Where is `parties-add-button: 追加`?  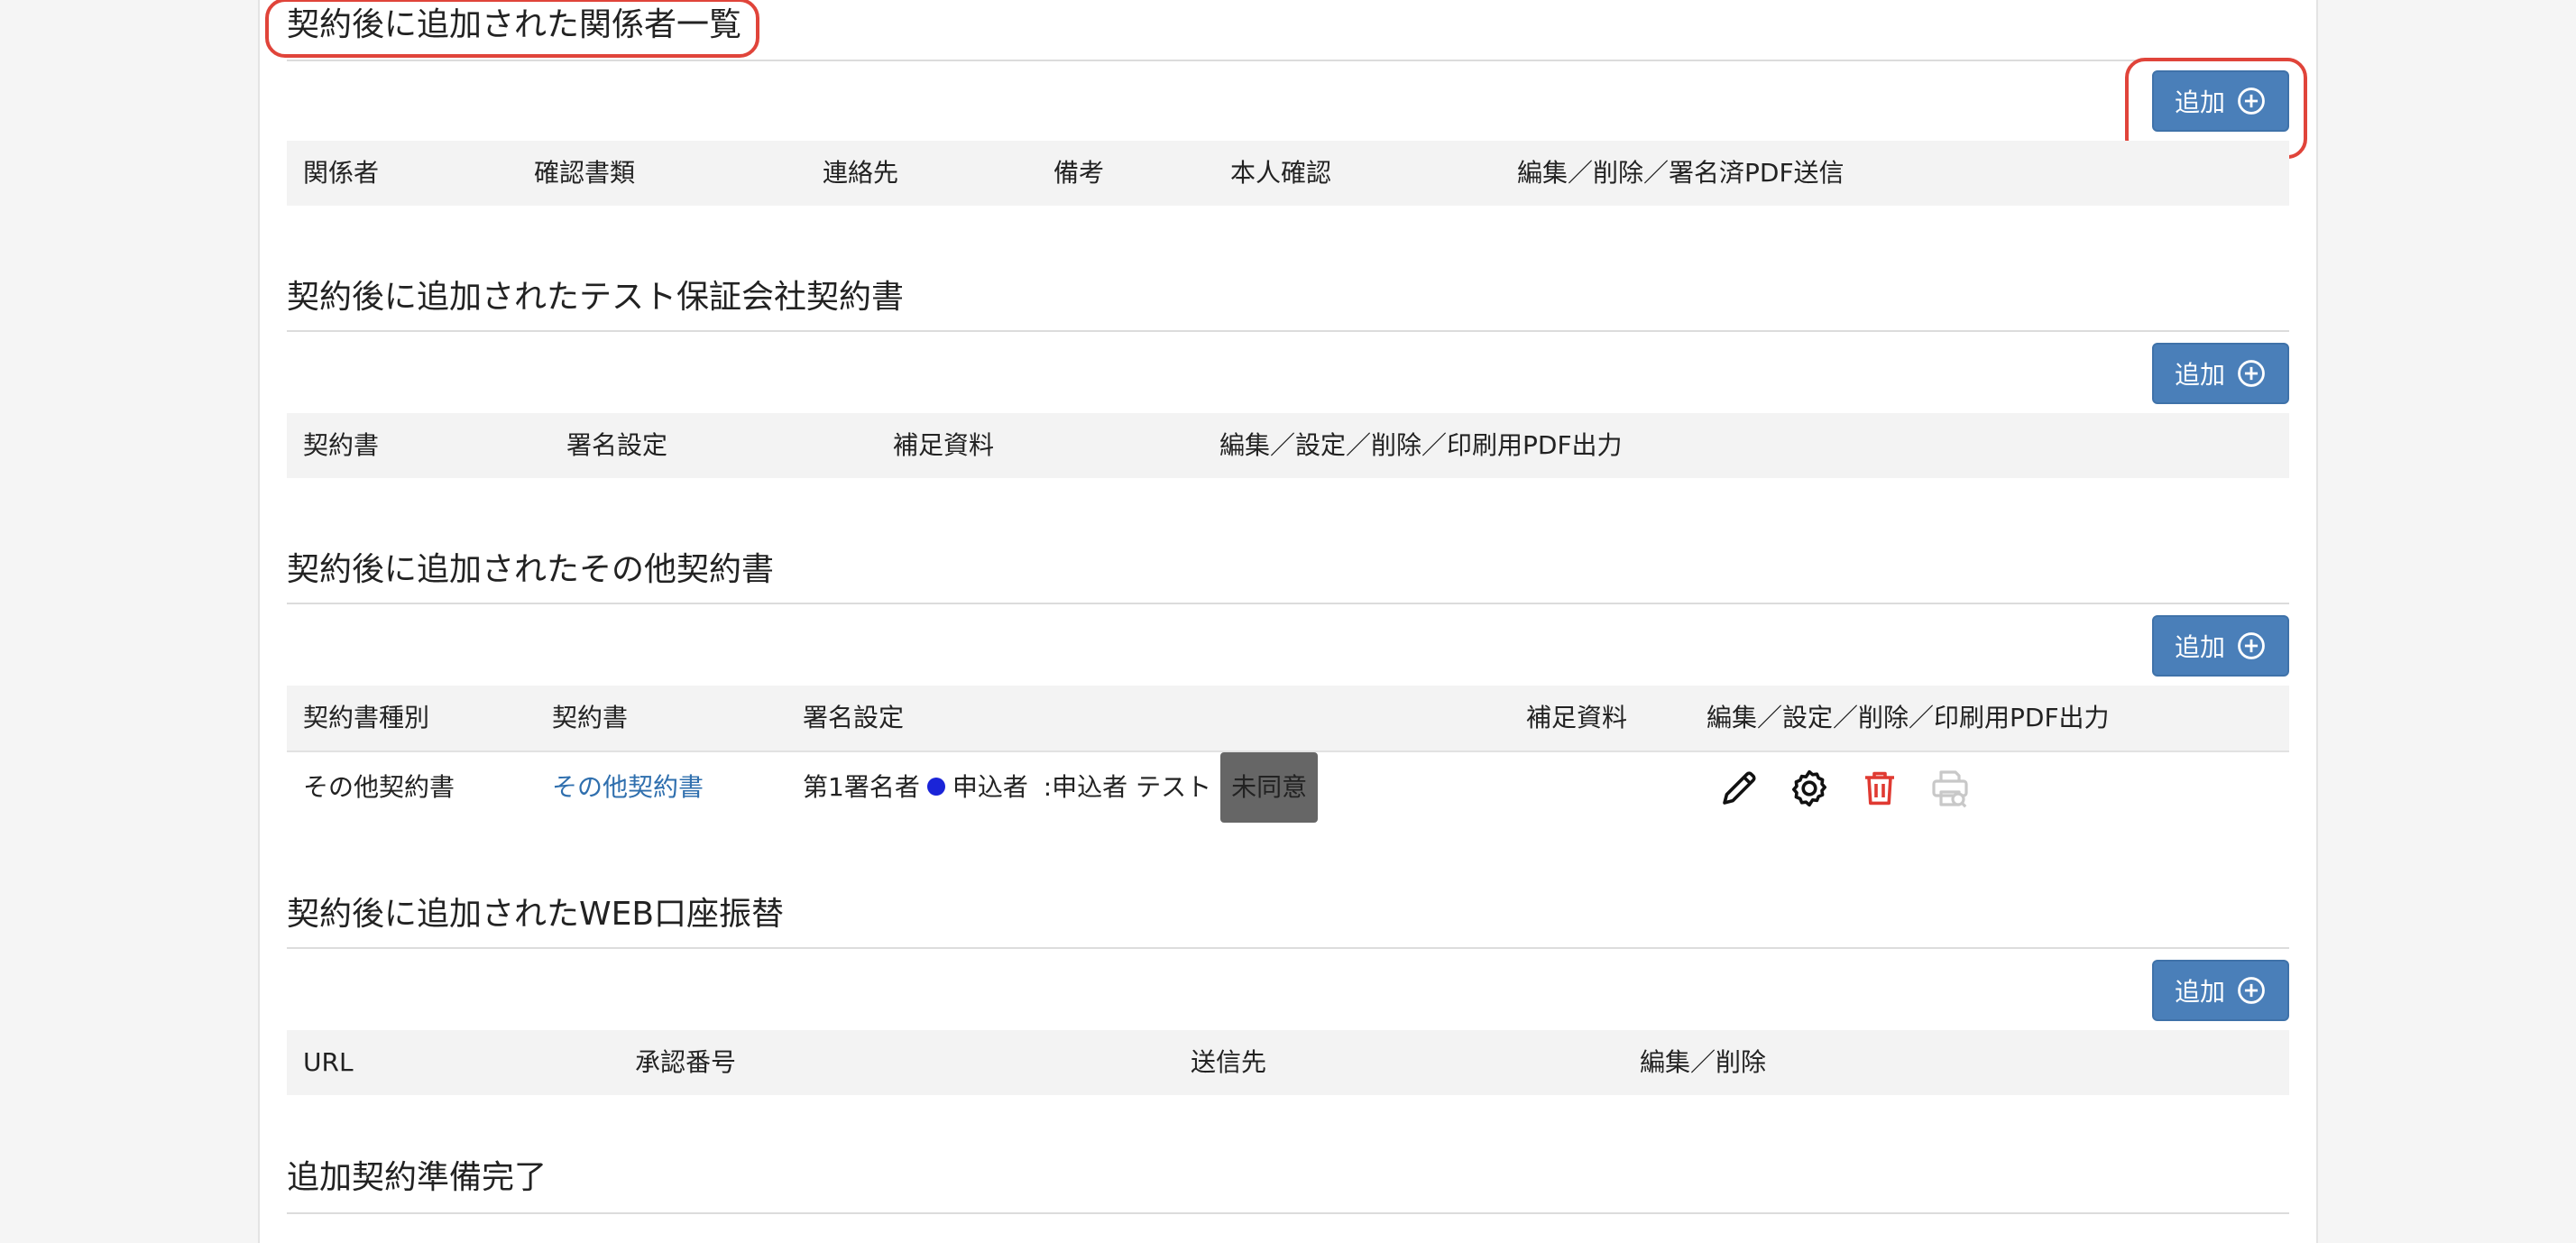
parties-add-button: 追加 is located at coordinates (2220, 101).